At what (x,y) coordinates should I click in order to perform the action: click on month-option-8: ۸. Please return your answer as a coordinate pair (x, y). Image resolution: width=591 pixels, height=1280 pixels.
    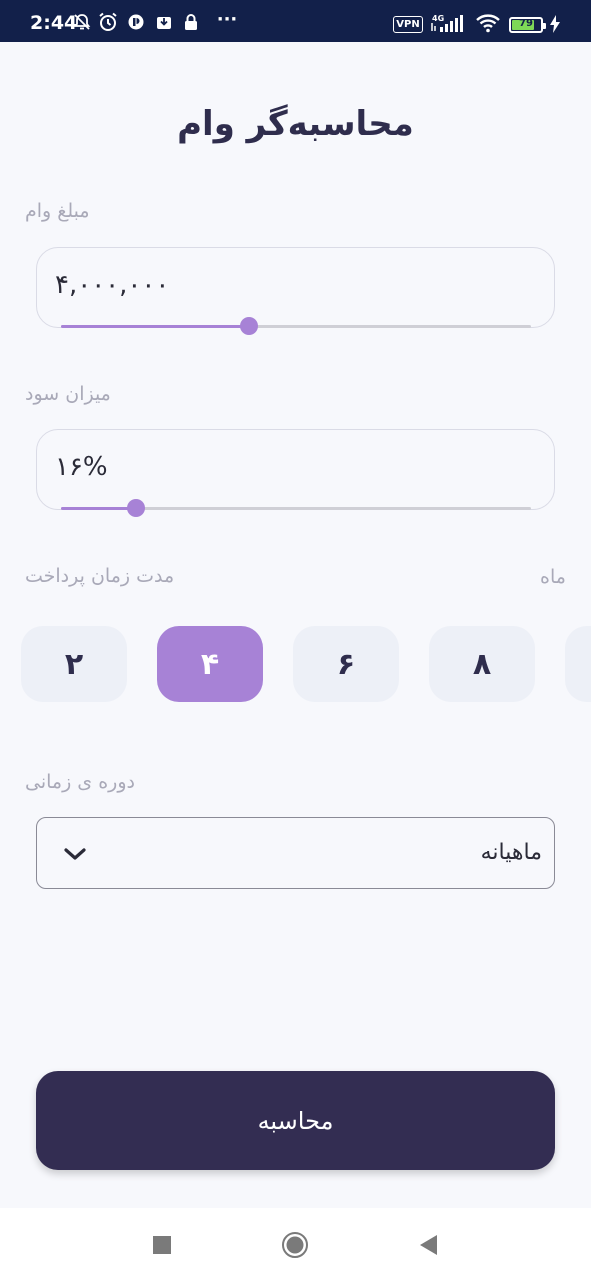
    Looking at the image, I should click on (482, 664).